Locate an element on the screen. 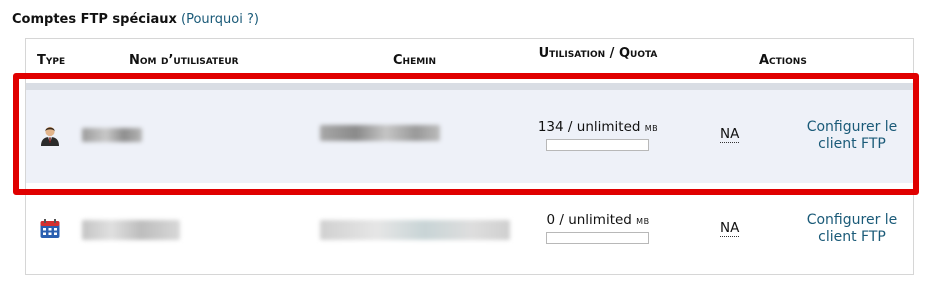 The width and height of the screenshot is (928, 290). usage-text: 134 / unlimited mb is located at coordinates (598, 127).